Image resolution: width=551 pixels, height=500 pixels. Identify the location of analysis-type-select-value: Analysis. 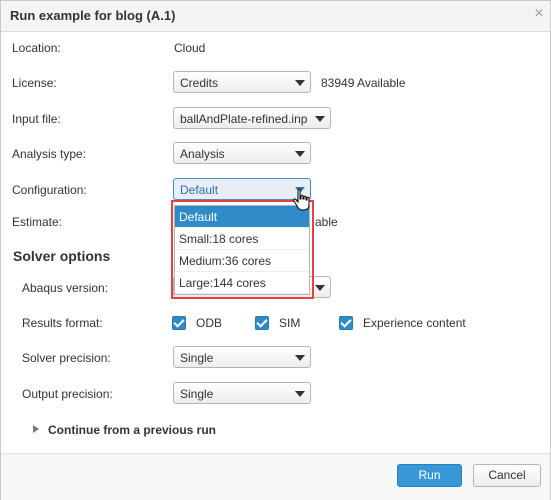
(202, 154).